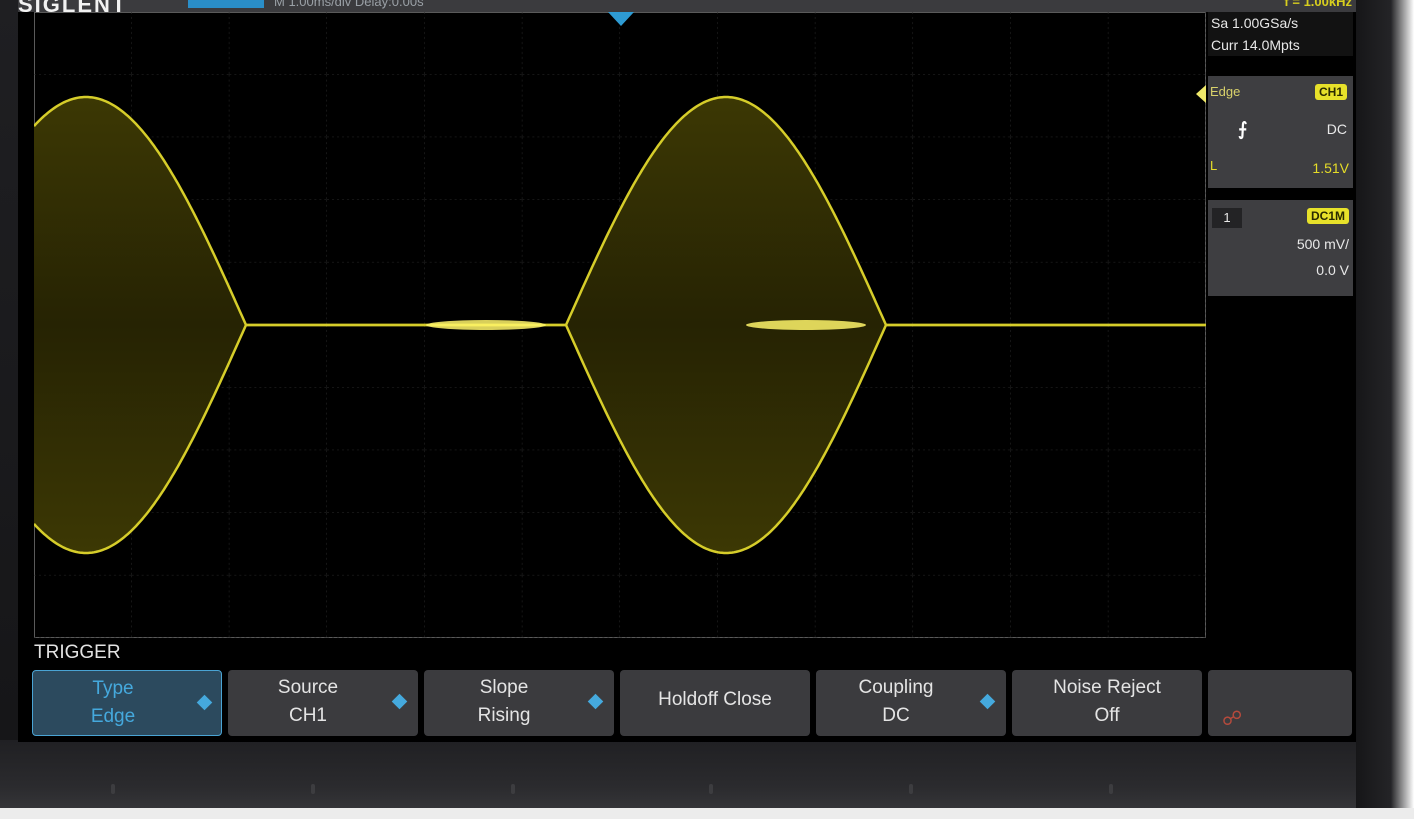 The height and width of the screenshot is (819, 1414). Describe the element at coordinates (1322, 244) in the screenshot. I see `vertical-scale: 500 mV/` at that location.